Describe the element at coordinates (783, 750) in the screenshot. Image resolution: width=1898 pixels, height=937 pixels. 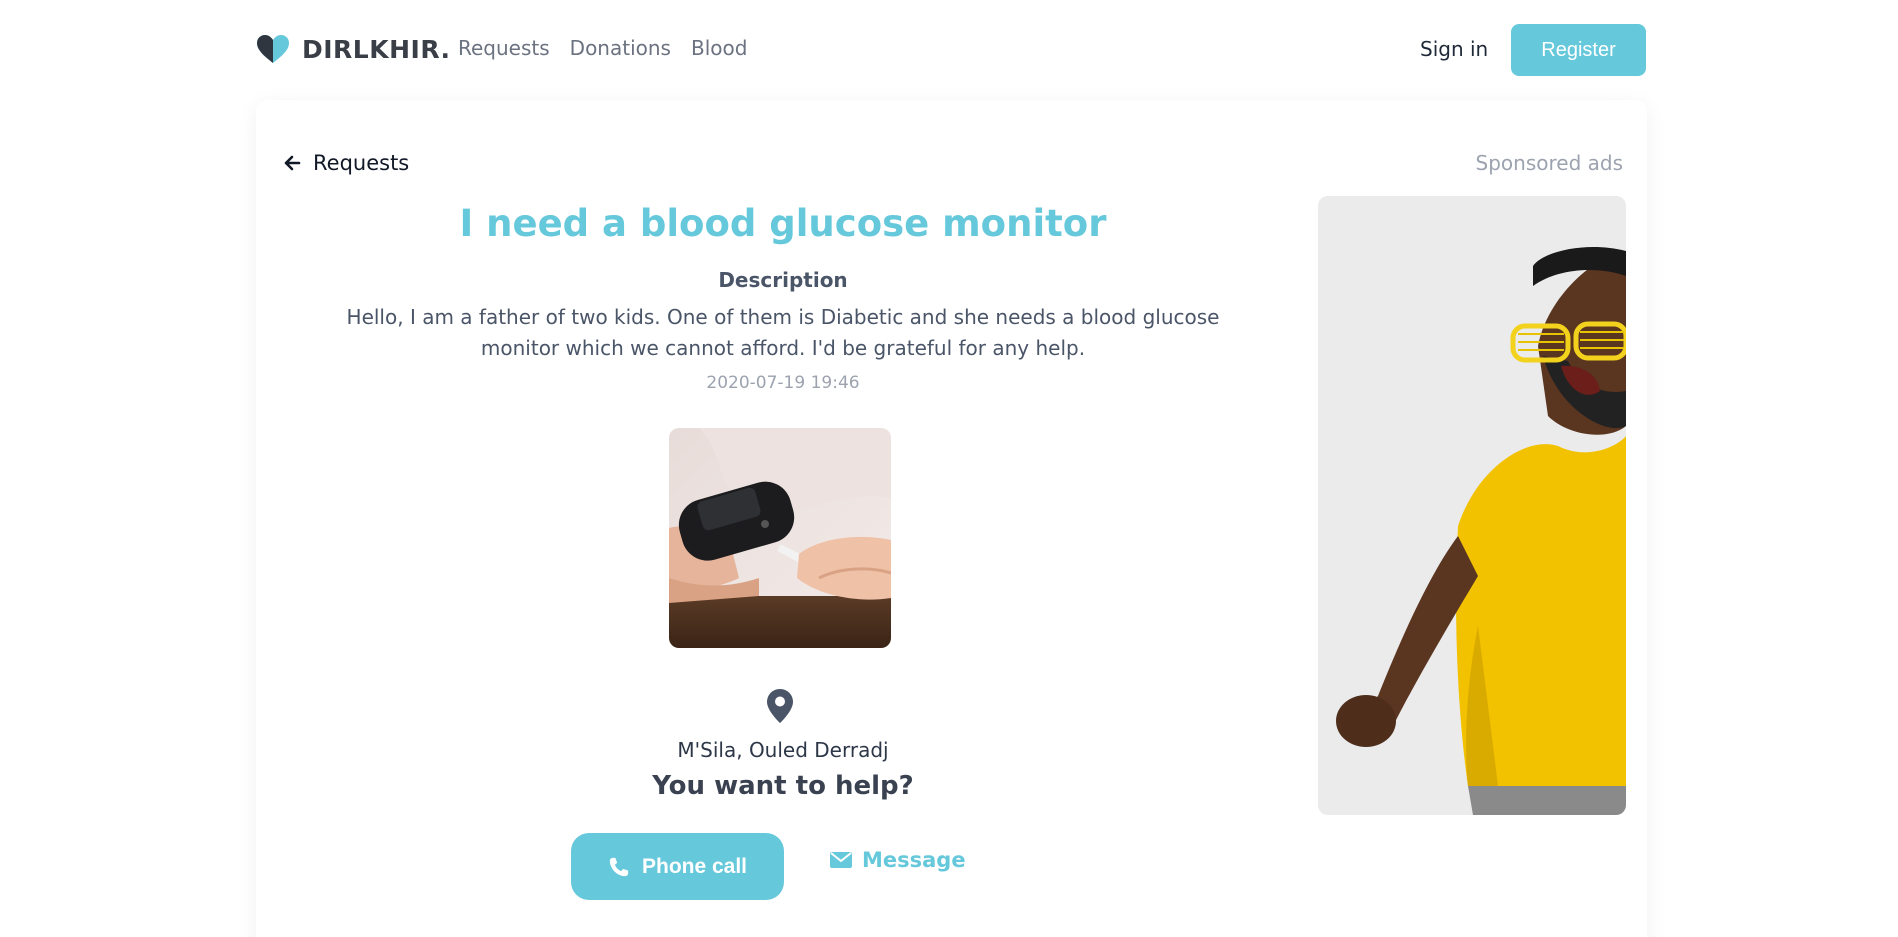
I see `request-location: M'Sila, Ouled Derradj` at that location.